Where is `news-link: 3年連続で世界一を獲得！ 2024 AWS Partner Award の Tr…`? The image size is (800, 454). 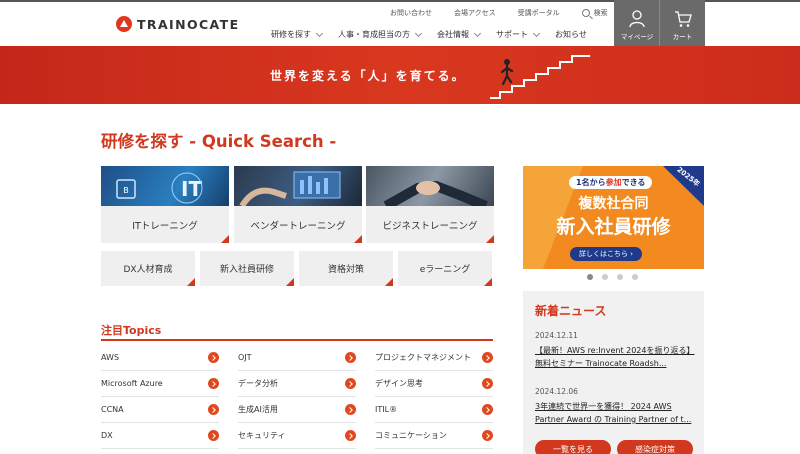 news-link: 3年連続で世界一を獲得！ 2024 AWS Partner Award の Tr… is located at coordinates (615, 413).